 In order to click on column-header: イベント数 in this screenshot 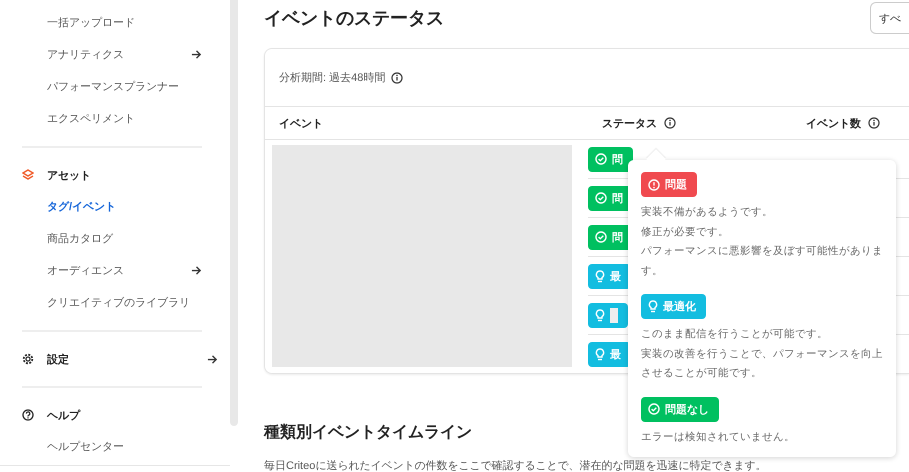, I will do `click(833, 123)`.